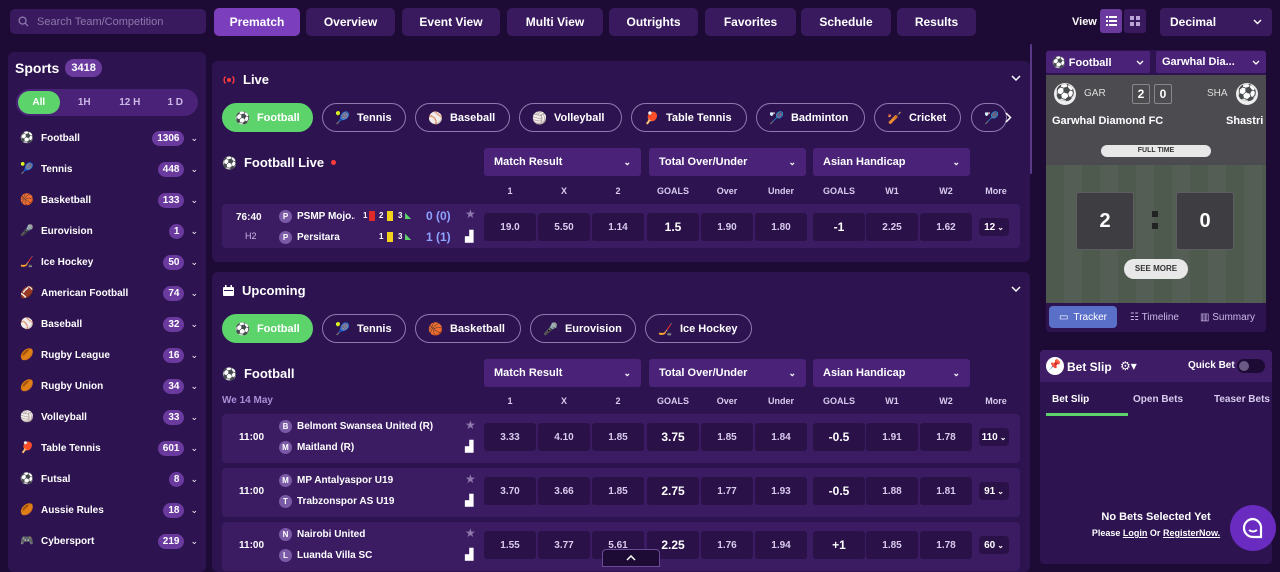  What do you see at coordinates (1111, 21) in the screenshot?
I see `list-view-button` at bounding box center [1111, 21].